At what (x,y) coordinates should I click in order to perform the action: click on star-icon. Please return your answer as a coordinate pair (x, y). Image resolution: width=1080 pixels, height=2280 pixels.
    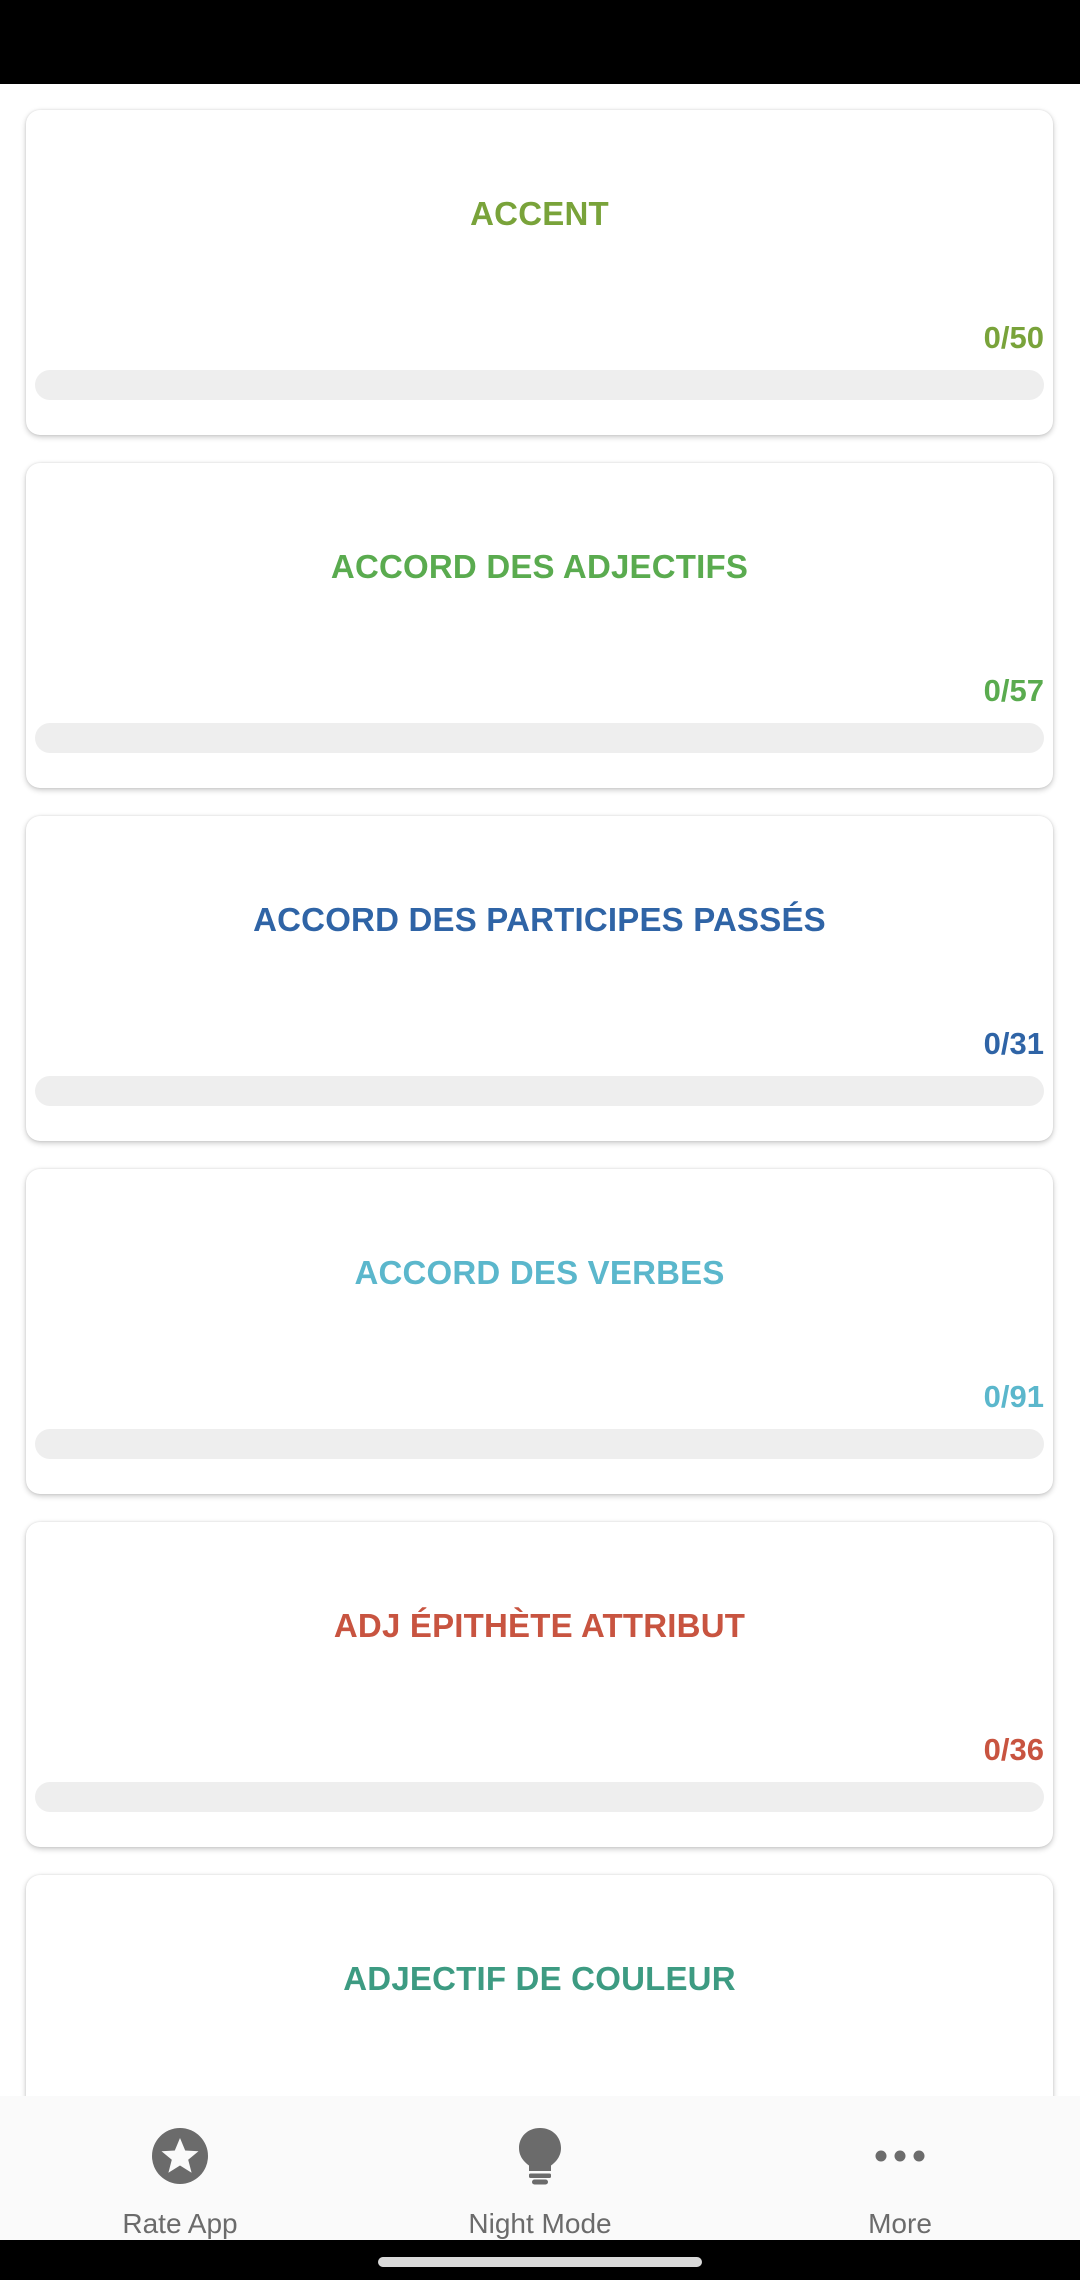
    Looking at the image, I should click on (180, 2156).